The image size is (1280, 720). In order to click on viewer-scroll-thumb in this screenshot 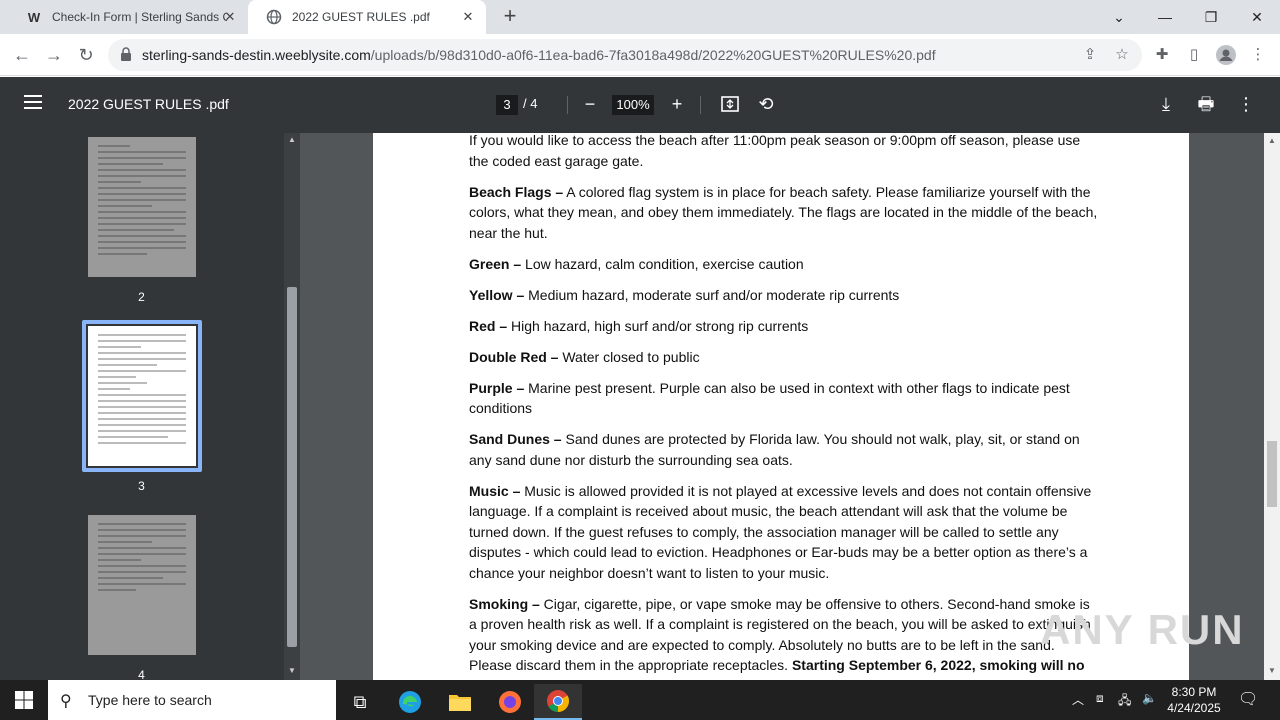, I will do `click(1272, 474)`.